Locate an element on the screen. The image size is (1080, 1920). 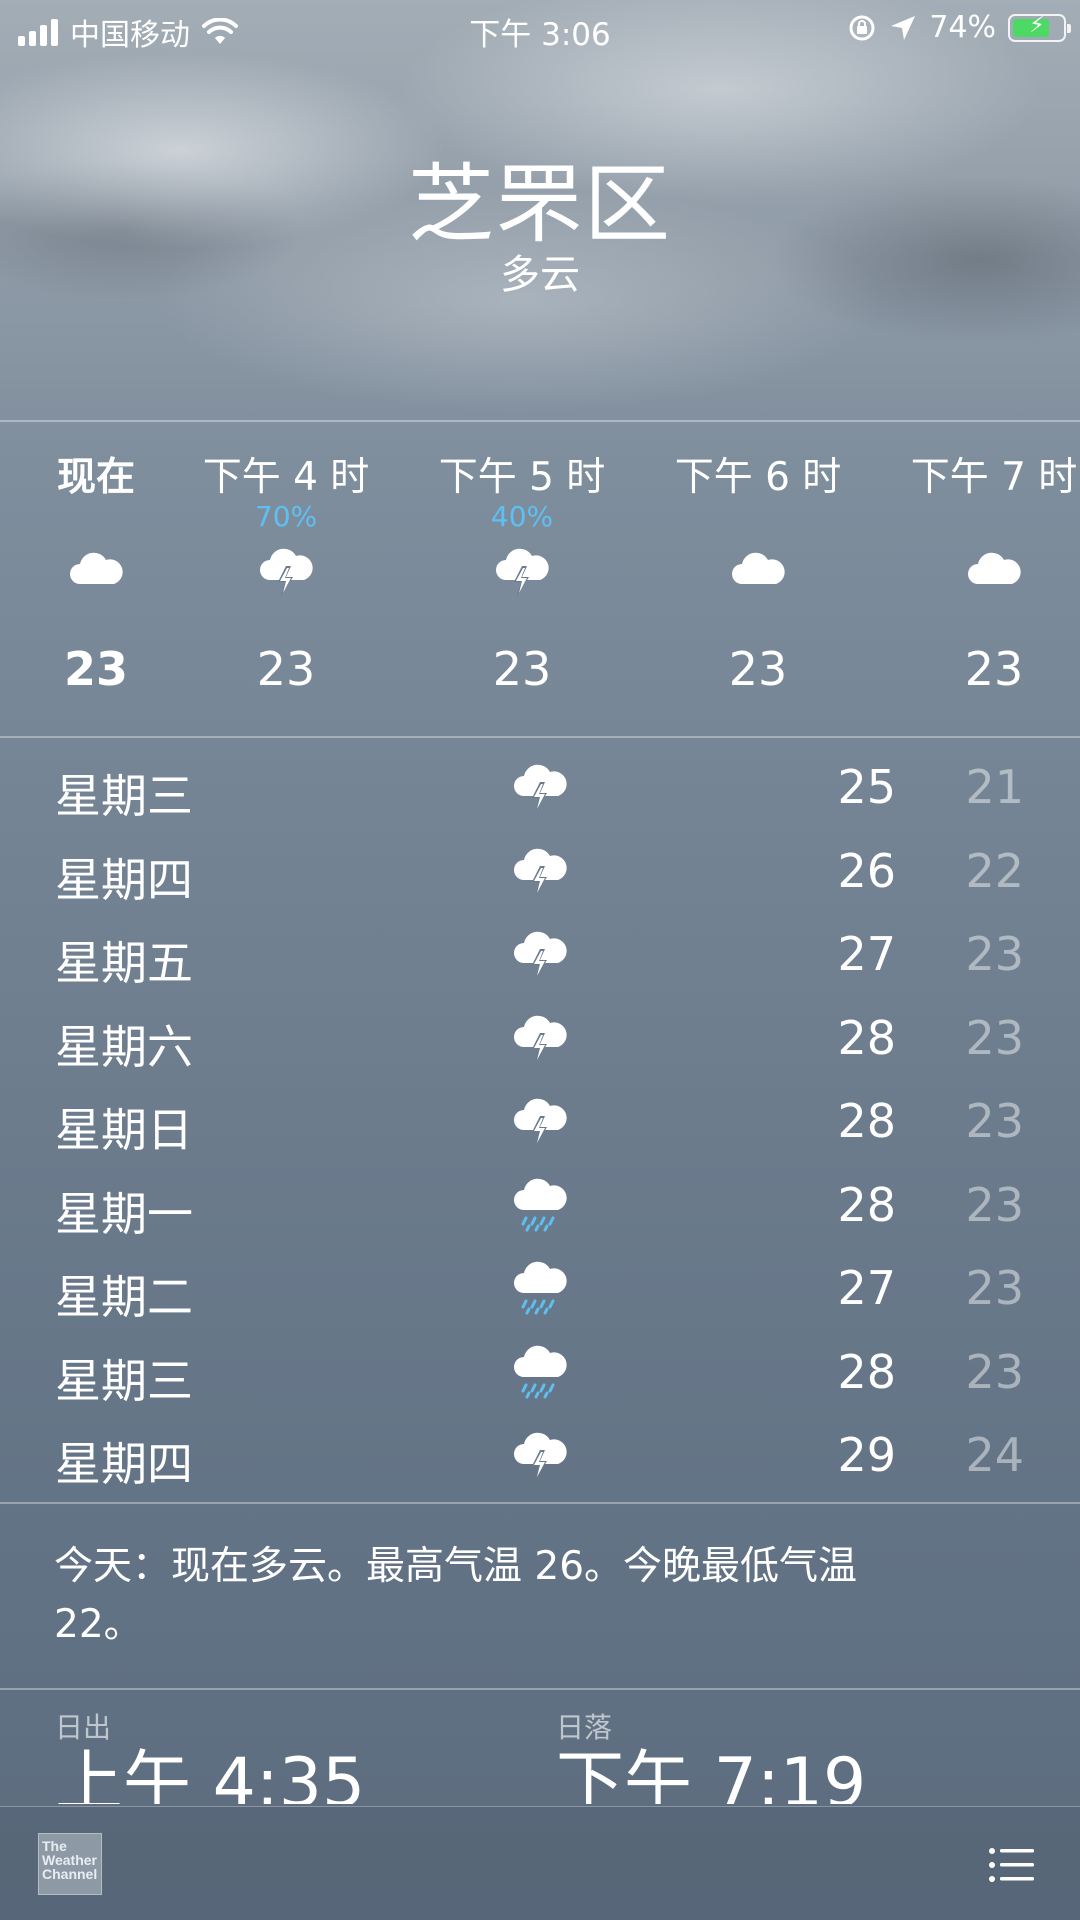
daily-row: 星期五 27 23 is located at coordinates (540, 955).